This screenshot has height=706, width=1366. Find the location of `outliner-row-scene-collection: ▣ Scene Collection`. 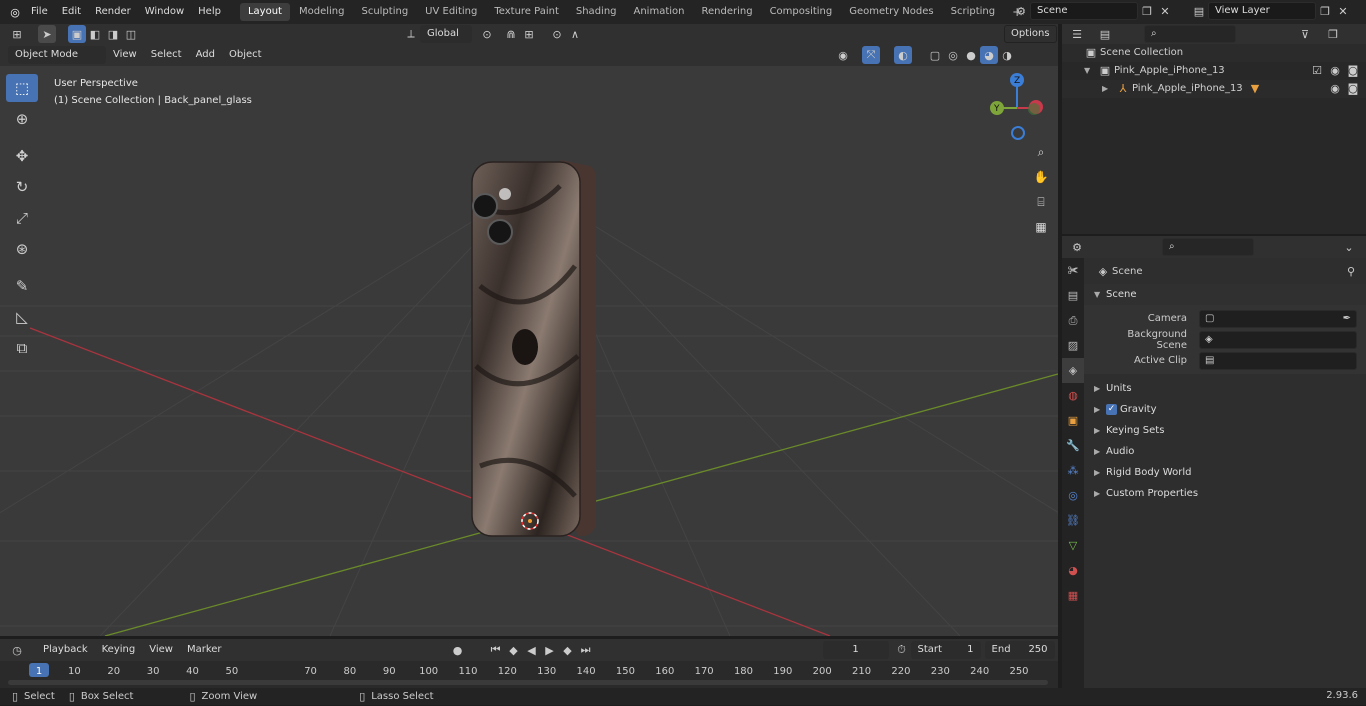

outliner-row-scene-collection: ▣ Scene Collection is located at coordinates (1214, 53).